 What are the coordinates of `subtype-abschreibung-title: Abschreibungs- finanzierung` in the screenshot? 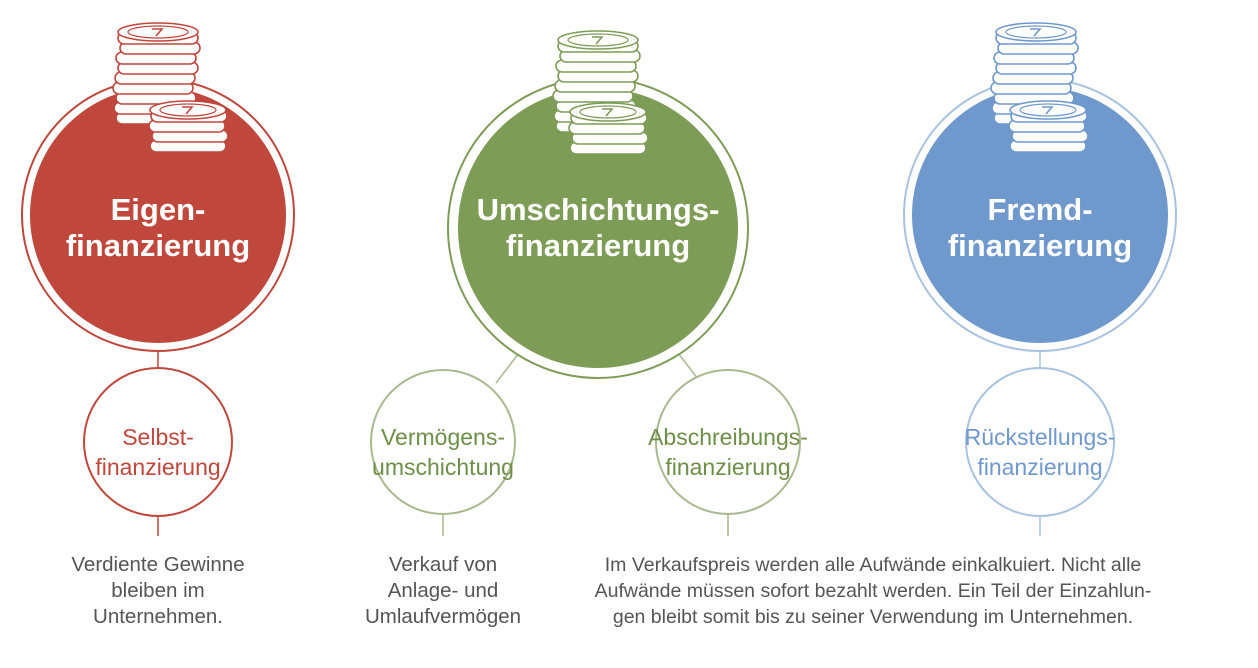 It's located at (728, 452).